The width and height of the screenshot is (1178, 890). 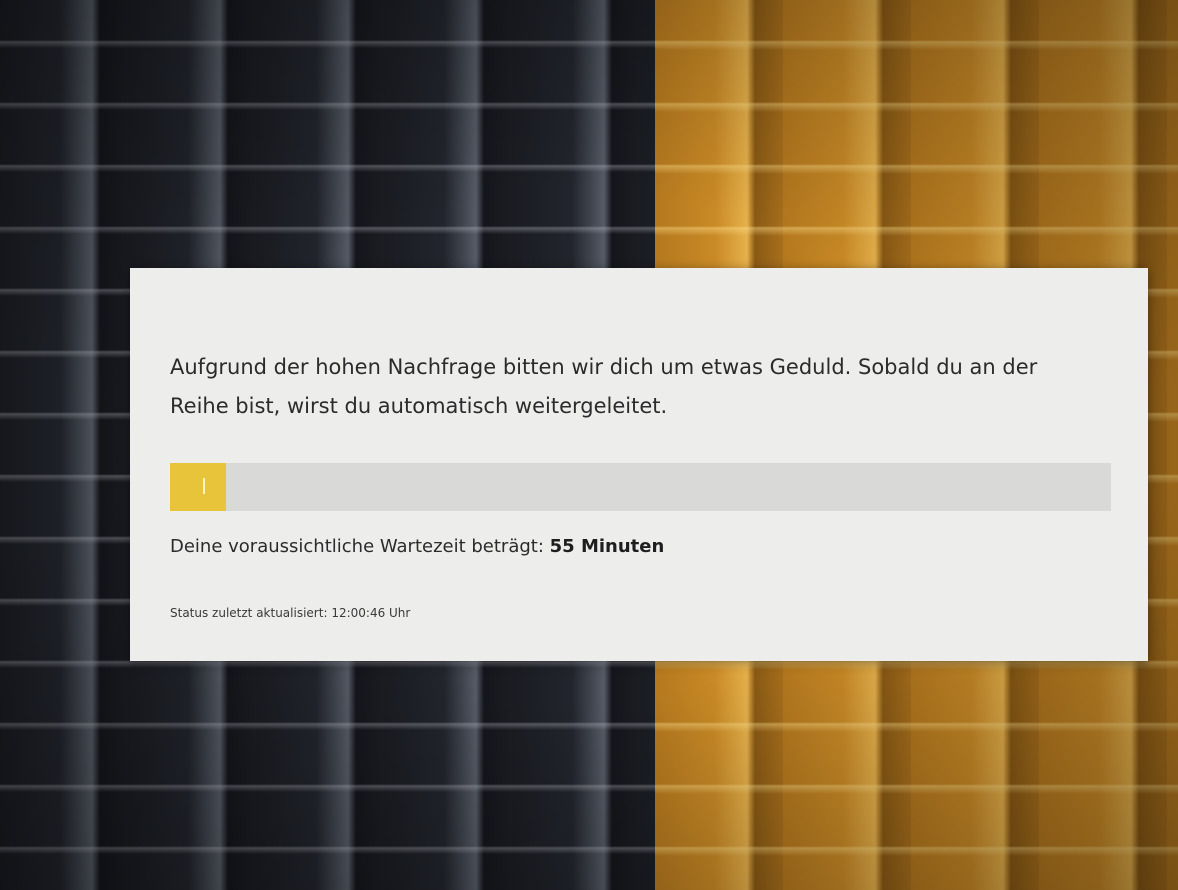 What do you see at coordinates (198, 487) in the screenshot?
I see `queue-progress-fill` at bounding box center [198, 487].